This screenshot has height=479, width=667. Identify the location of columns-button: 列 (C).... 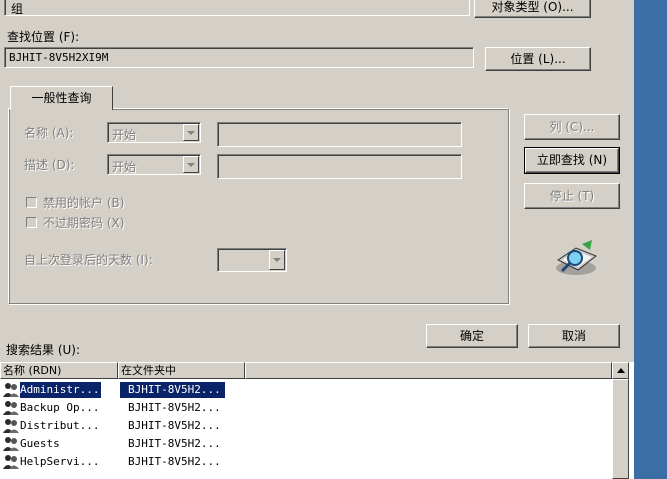
(572, 127).